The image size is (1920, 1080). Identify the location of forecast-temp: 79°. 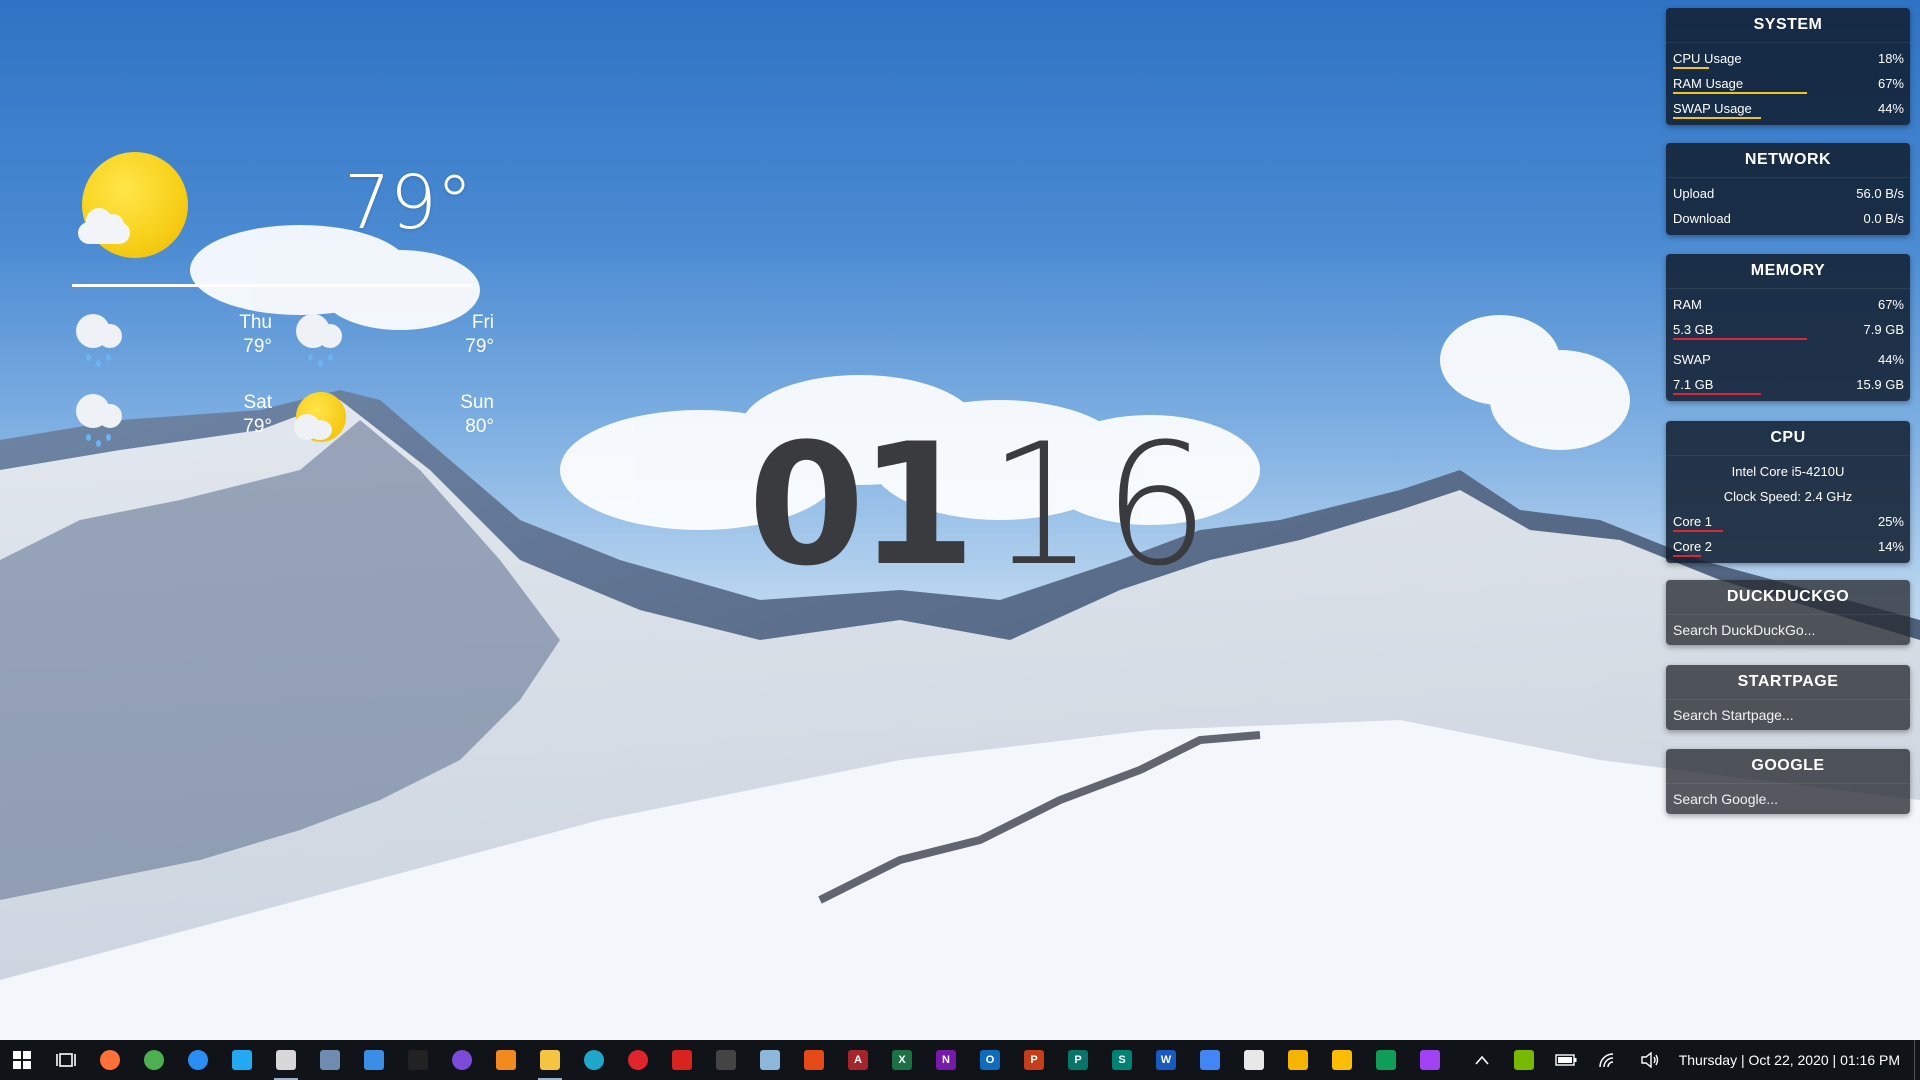
(257, 426).